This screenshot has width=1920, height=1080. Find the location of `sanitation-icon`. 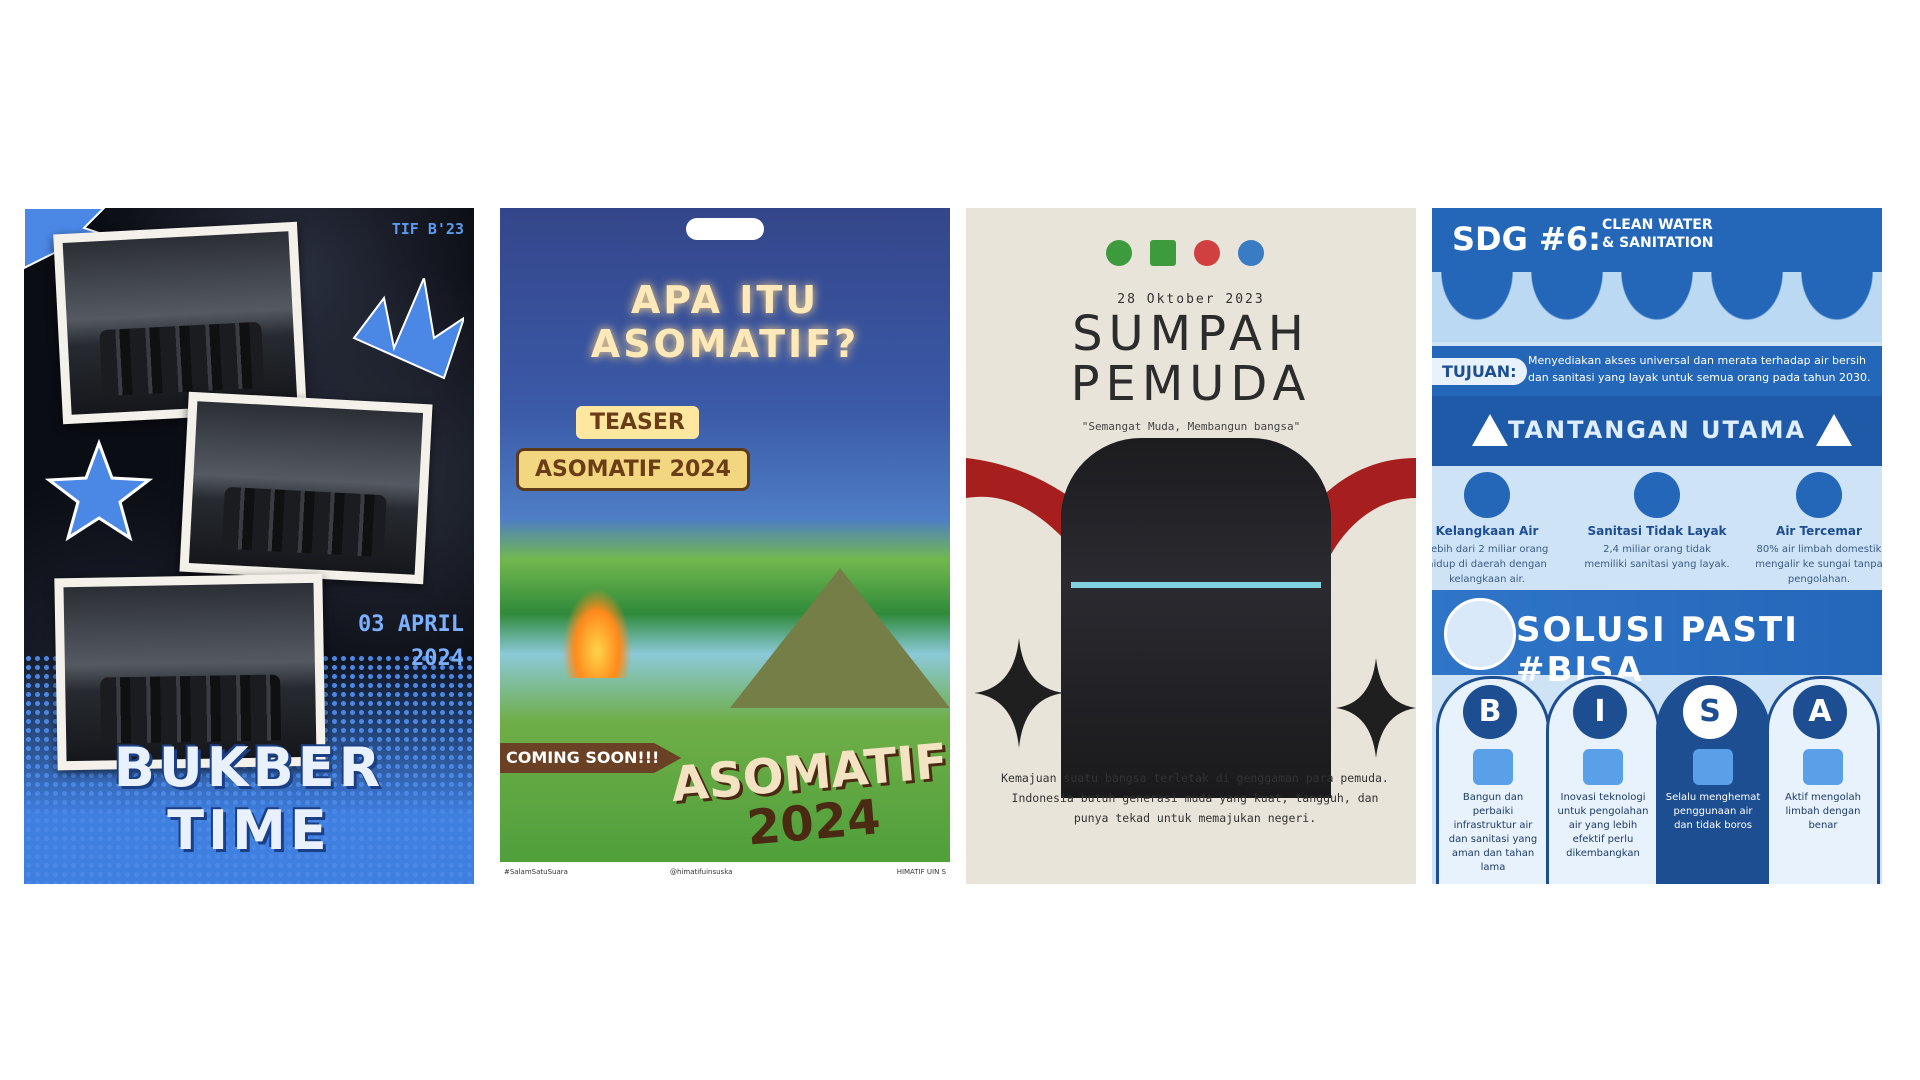

sanitation-icon is located at coordinates (1657, 495).